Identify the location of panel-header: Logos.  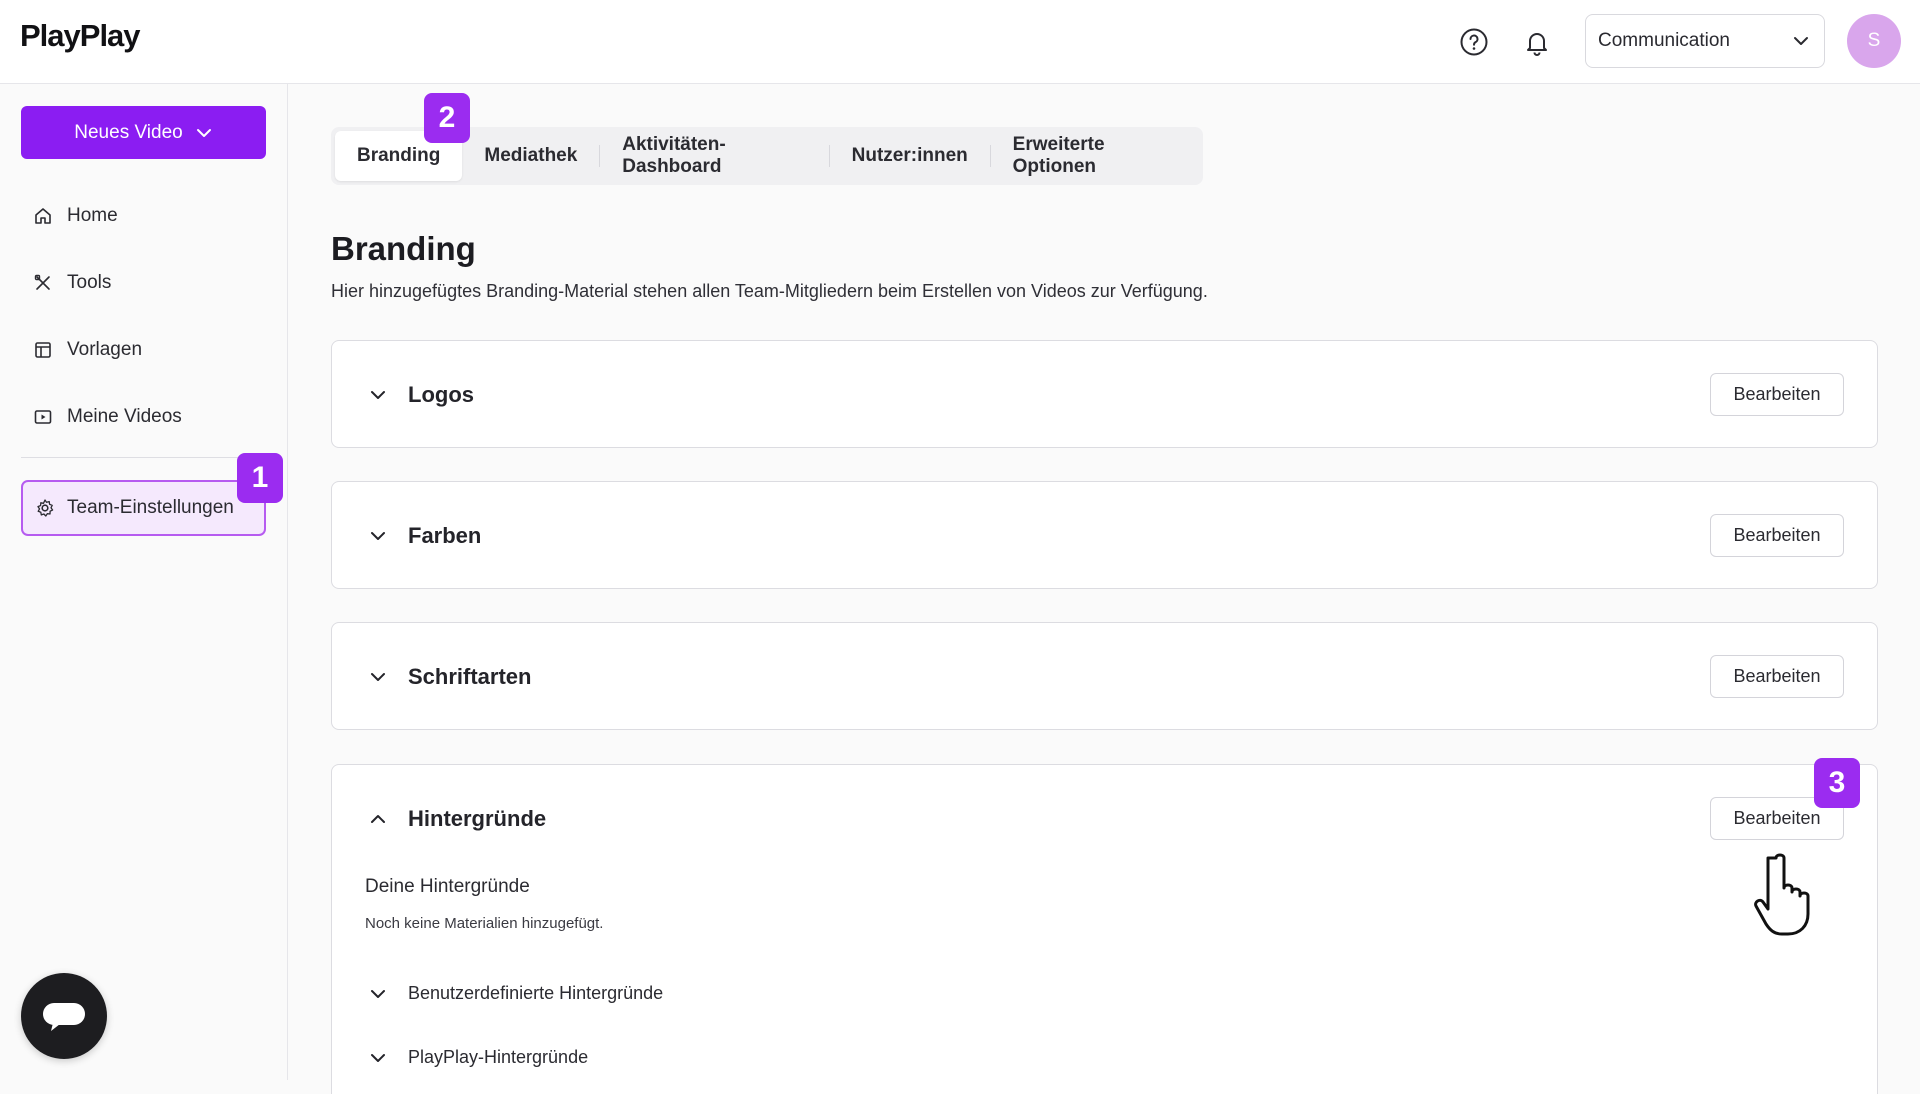
(421, 395).